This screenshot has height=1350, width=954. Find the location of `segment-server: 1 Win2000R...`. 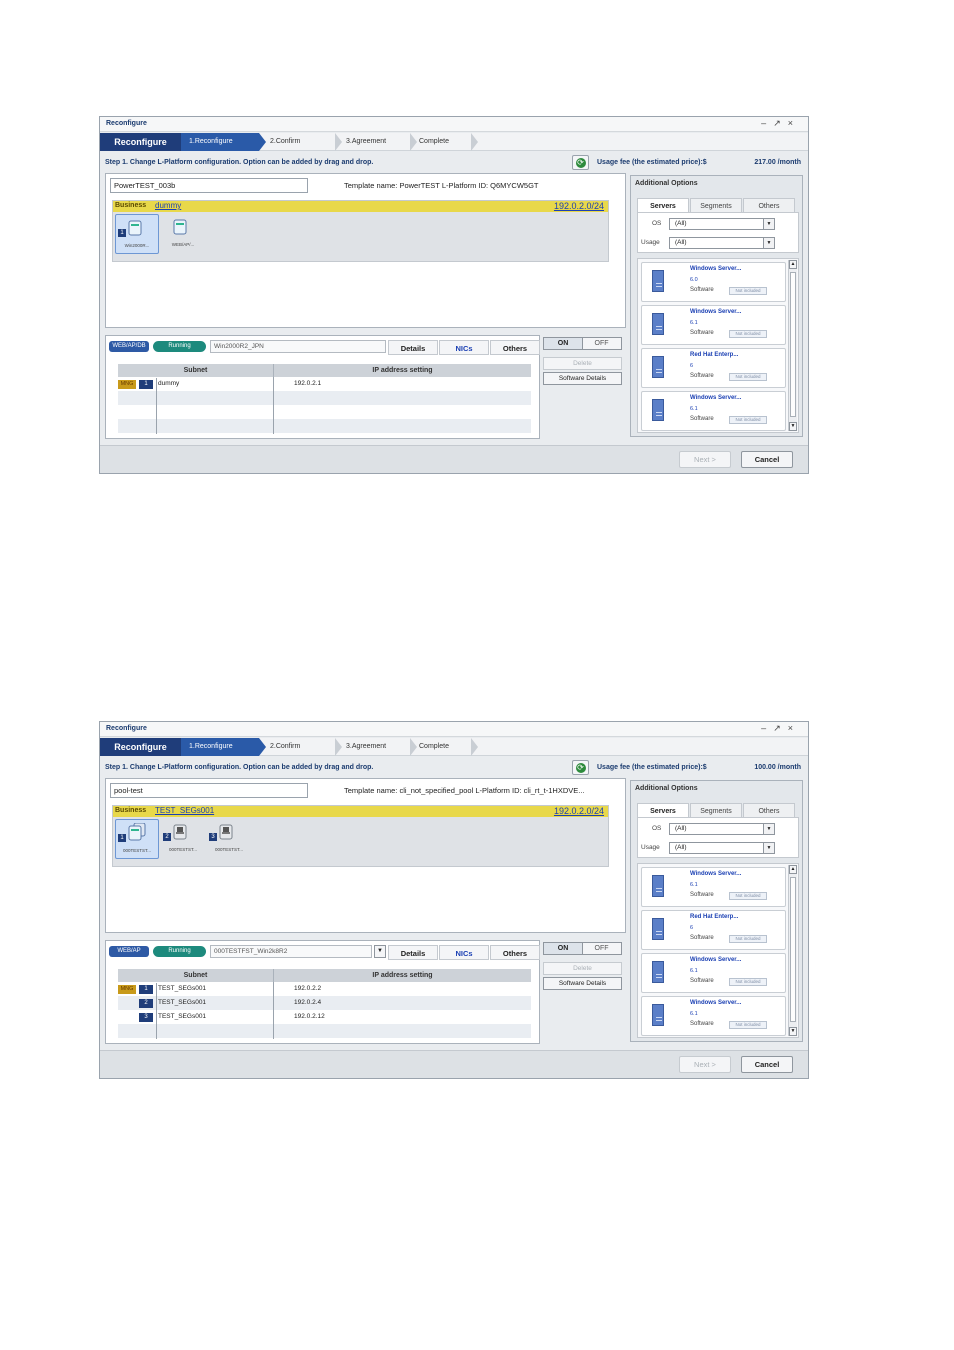

segment-server: 1 Win2000R... is located at coordinates (137, 234).